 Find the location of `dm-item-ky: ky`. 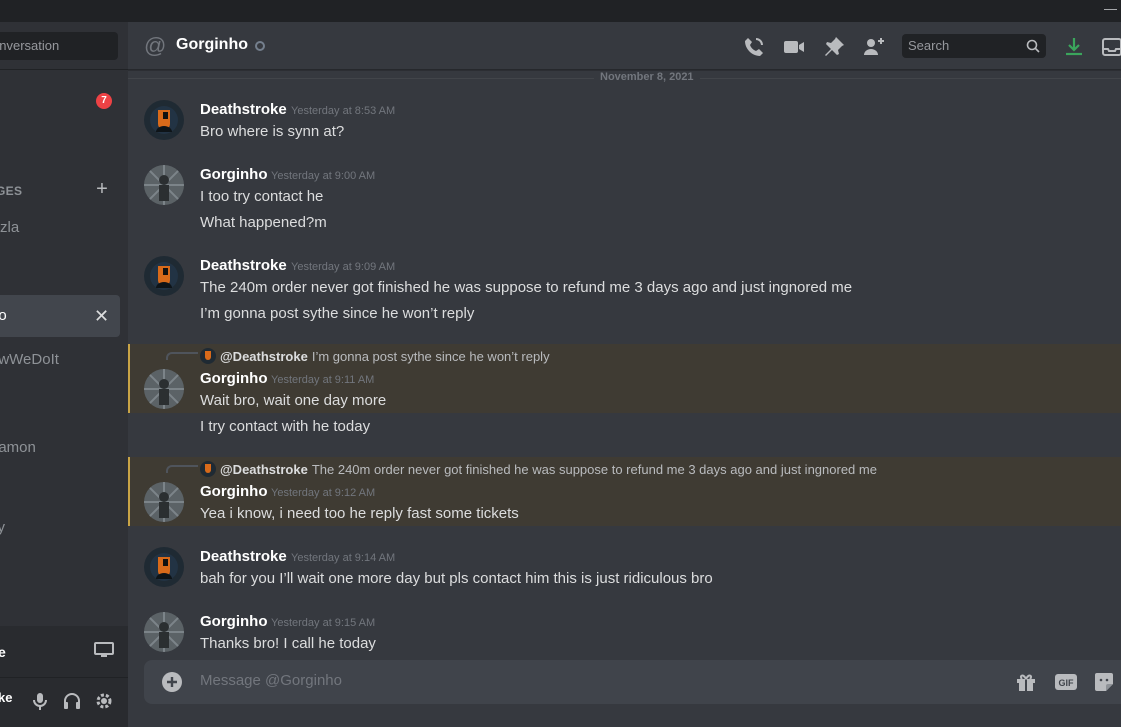

dm-item-ky: ky is located at coordinates (60, 528).